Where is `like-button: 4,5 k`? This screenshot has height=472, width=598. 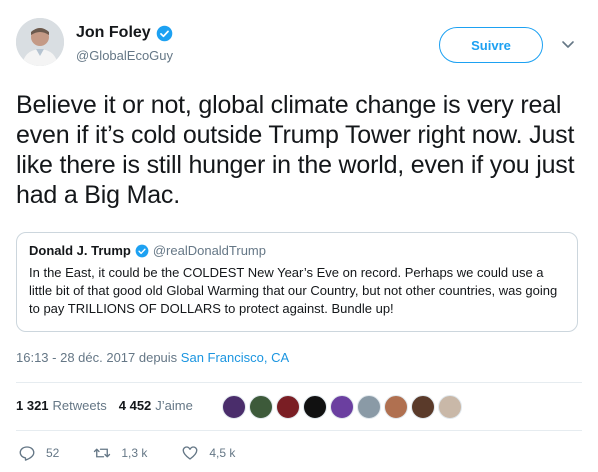 like-button: 4,5 k is located at coordinates (208, 453).